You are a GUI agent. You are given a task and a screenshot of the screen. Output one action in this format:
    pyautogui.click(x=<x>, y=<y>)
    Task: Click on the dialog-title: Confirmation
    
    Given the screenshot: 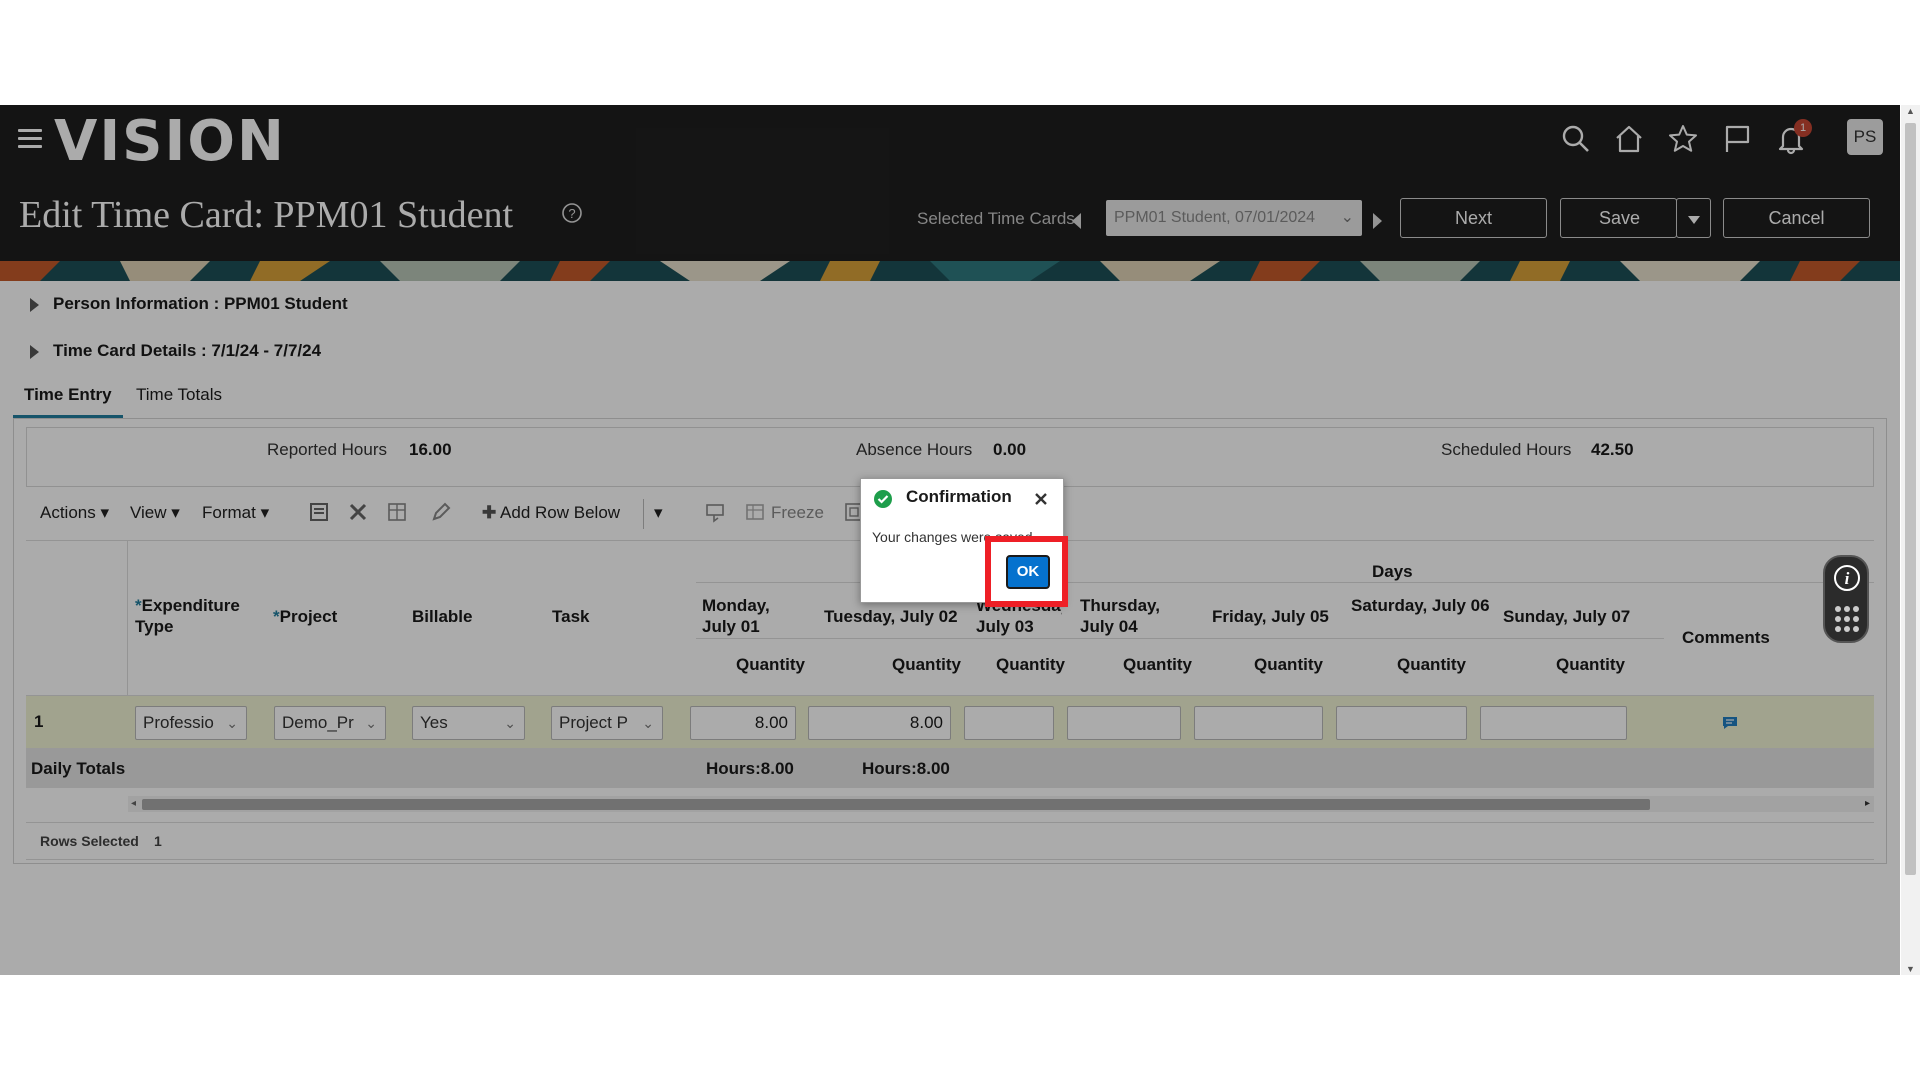 What is the action you would take?
    pyautogui.click(x=959, y=496)
    